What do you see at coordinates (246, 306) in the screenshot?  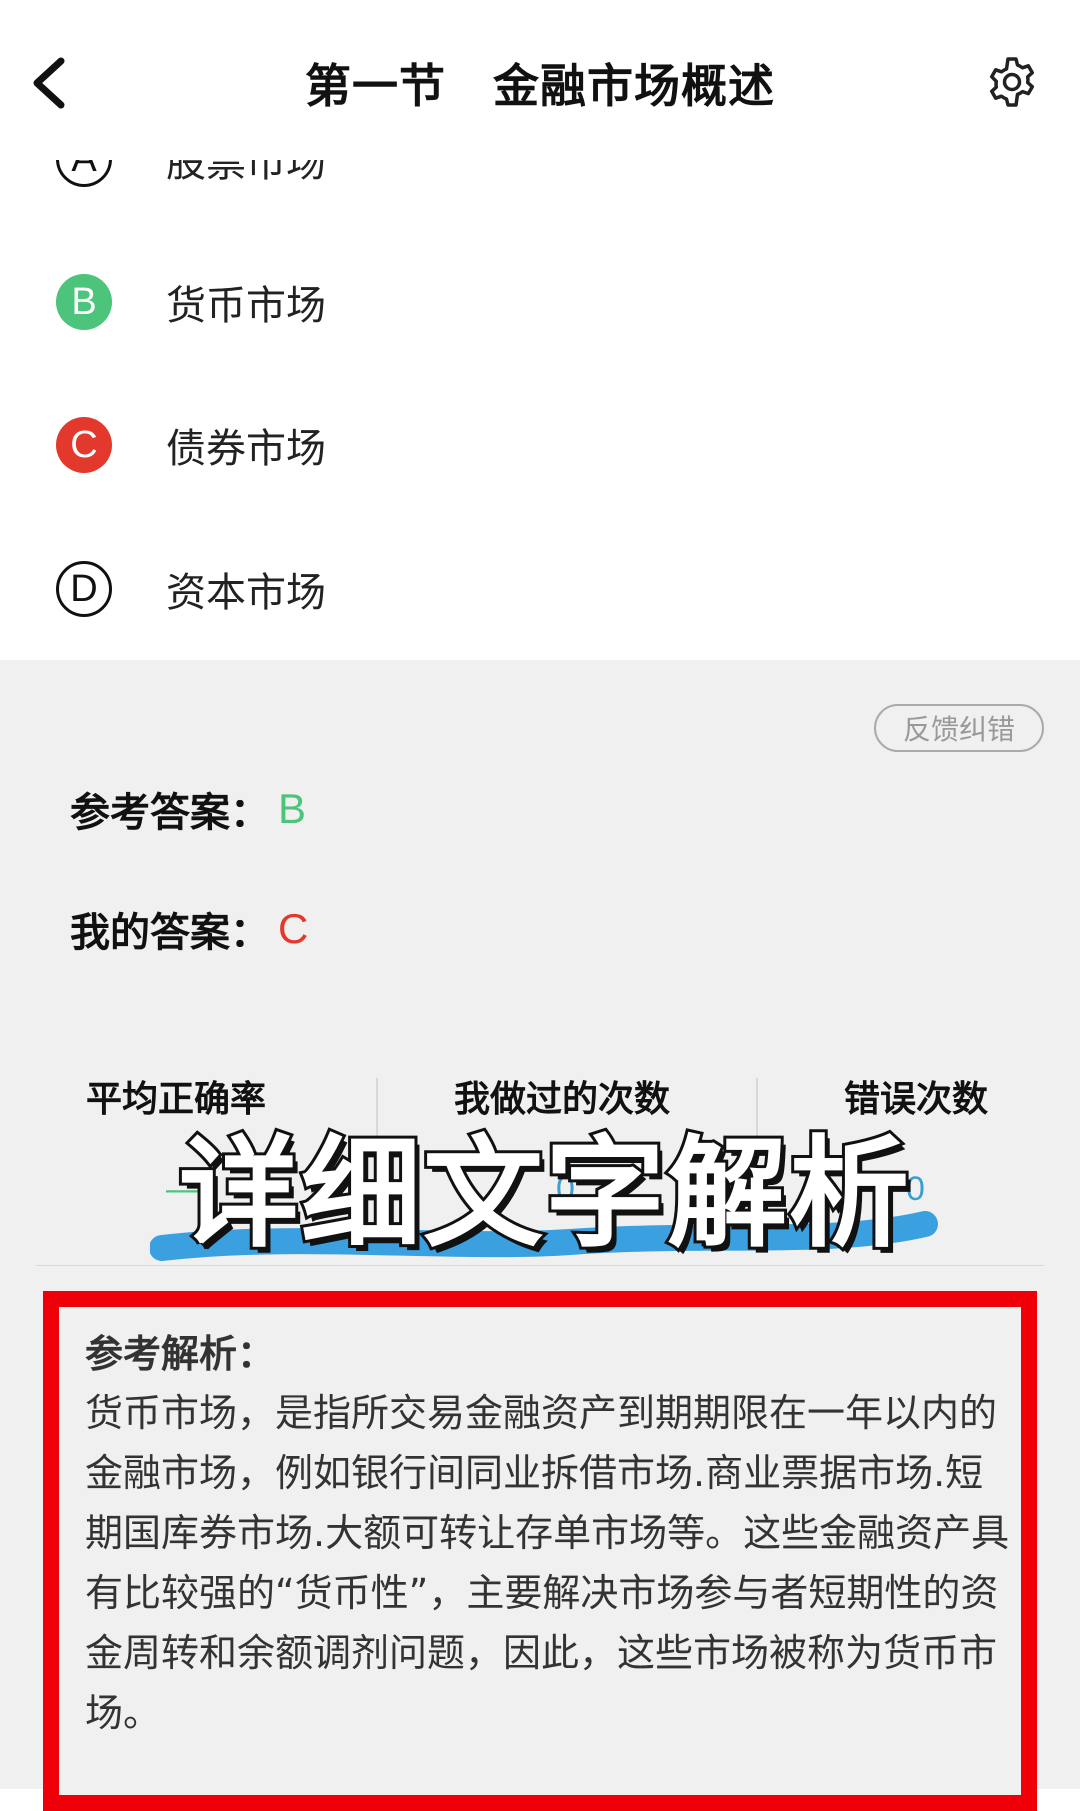 I see `option-text: 货币市场` at bounding box center [246, 306].